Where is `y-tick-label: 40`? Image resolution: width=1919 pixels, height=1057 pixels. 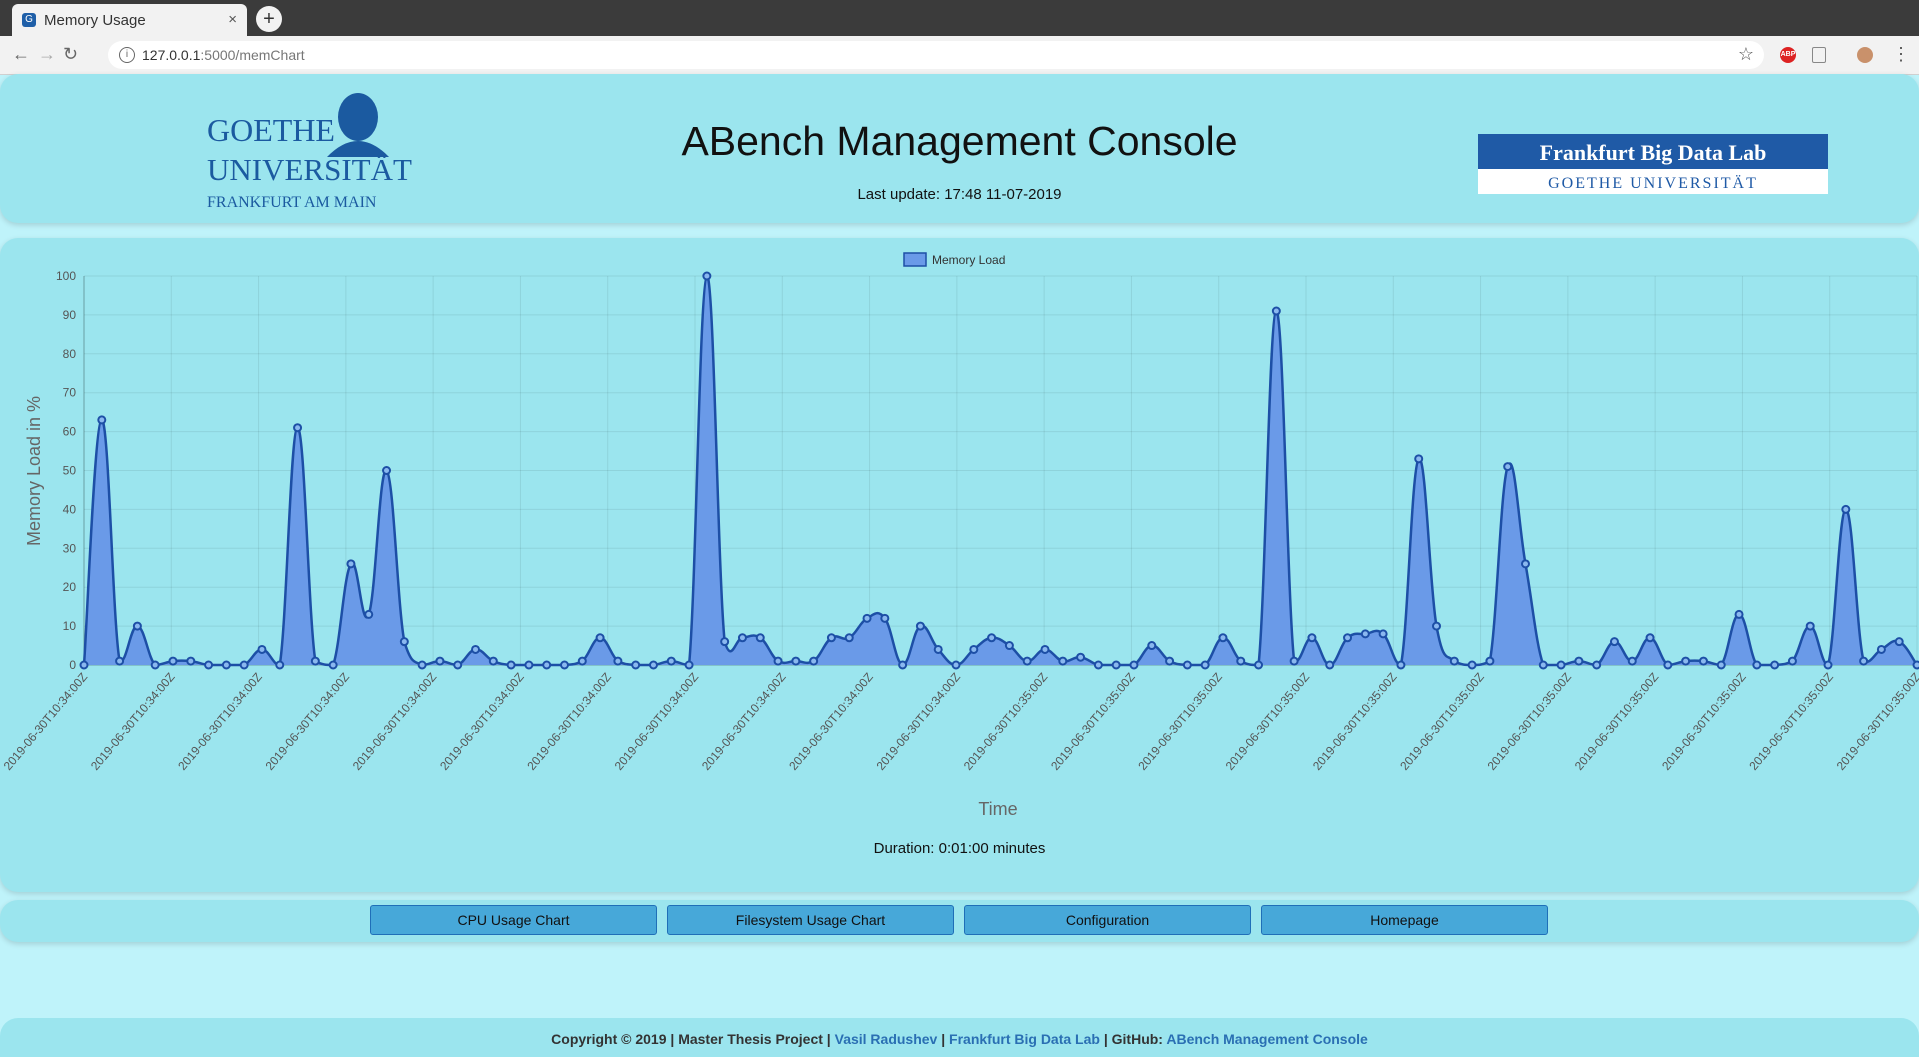
y-tick-label: 40 is located at coordinates (70, 509).